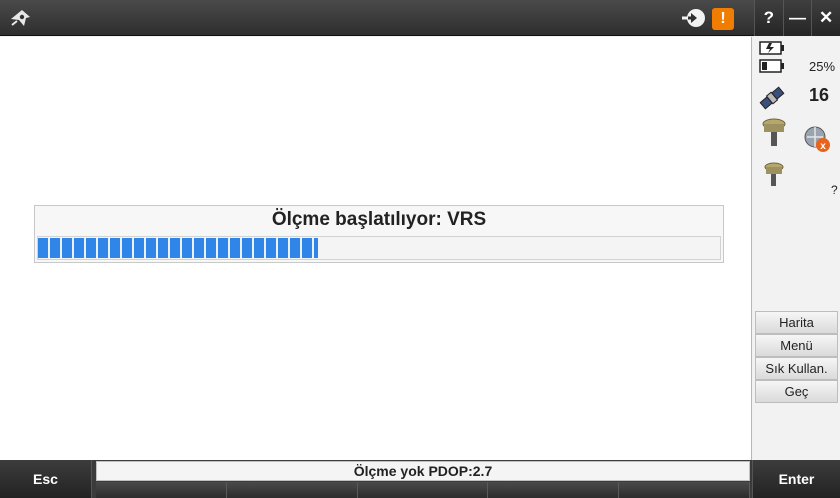  Describe the element at coordinates (834, 190) in the screenshot. I see `unknown-indicator: ?` at that location.